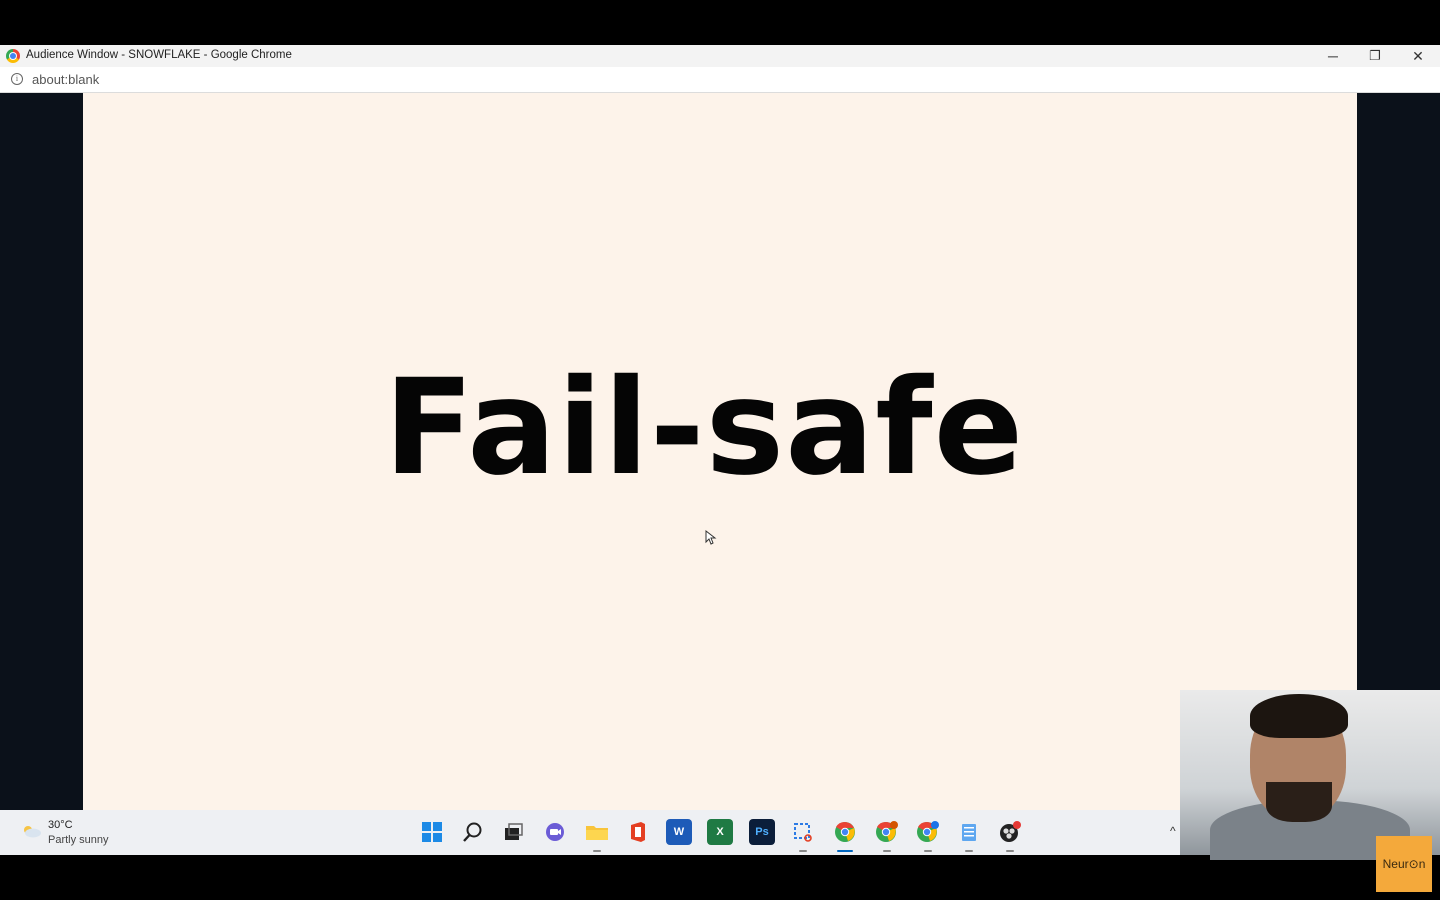 The height and width of the screenshot is (900, 1440). What do you see at coordinates (1310, 775) in the screenshot?
I see `webcam-overlay` at bounding box center [1310, 775].